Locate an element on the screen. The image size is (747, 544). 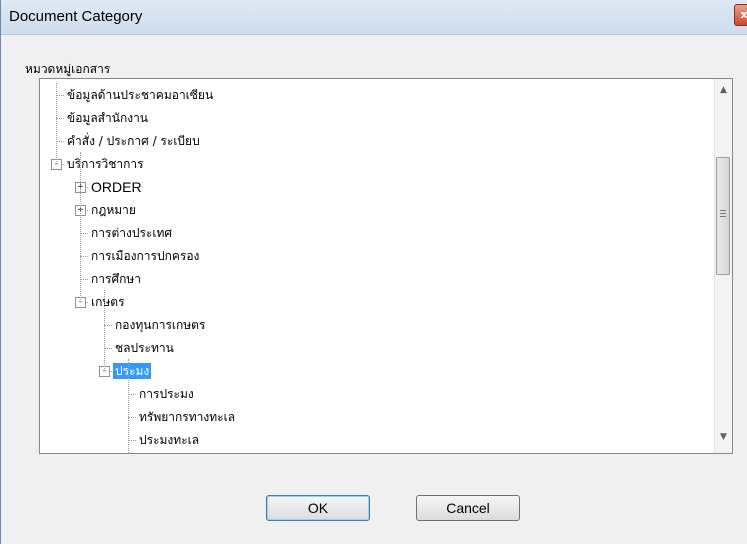
tree-node-label: การประมง is located at coordinates (166, 394).